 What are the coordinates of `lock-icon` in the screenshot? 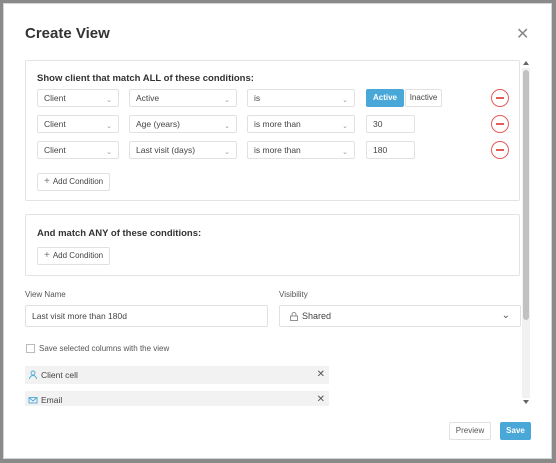 It's located at (294, 317).